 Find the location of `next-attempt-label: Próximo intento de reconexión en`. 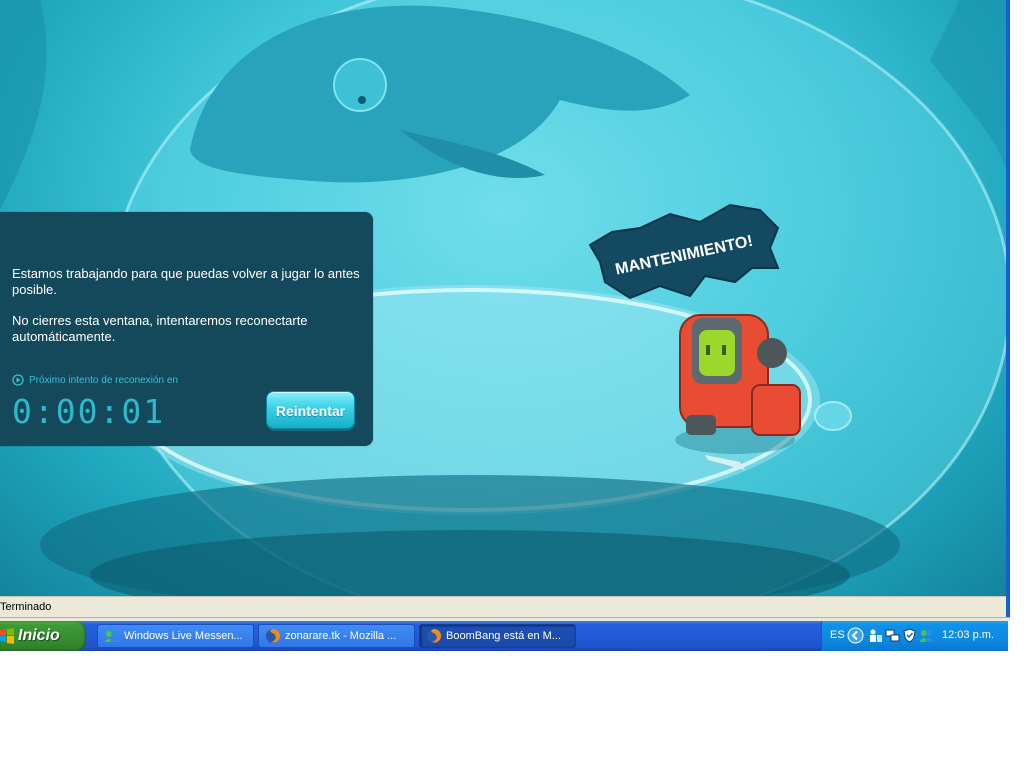

next-attempt-label: Próximo intento de reconexión en is located at coordinates (95, 380).